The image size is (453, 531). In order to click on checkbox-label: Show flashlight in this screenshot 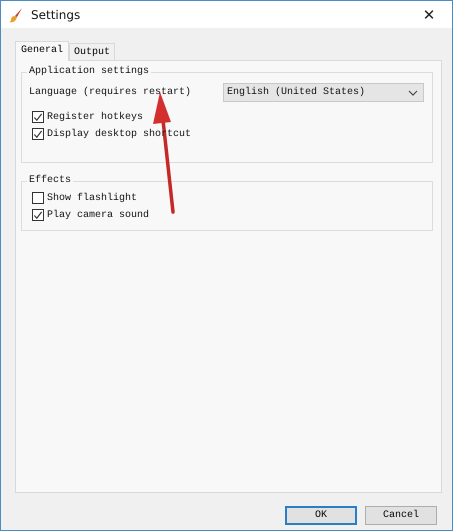, I will do `click(92, 198)`.